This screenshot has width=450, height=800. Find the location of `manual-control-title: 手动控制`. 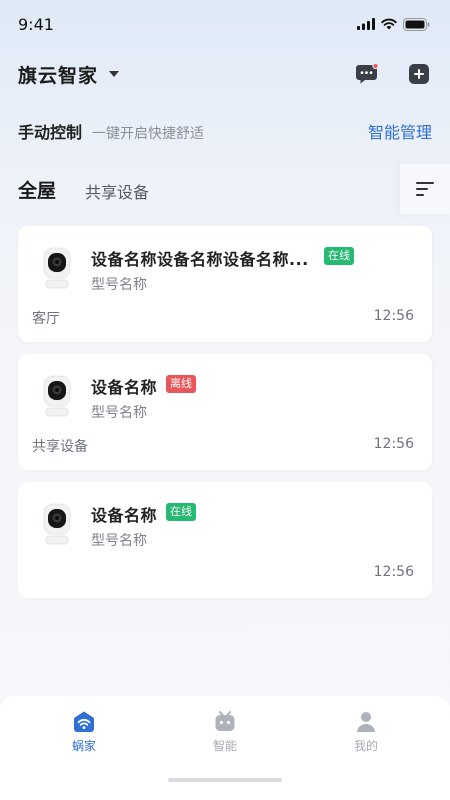

manual-control-title: 手动控制 is located at coordinates (50, 132).